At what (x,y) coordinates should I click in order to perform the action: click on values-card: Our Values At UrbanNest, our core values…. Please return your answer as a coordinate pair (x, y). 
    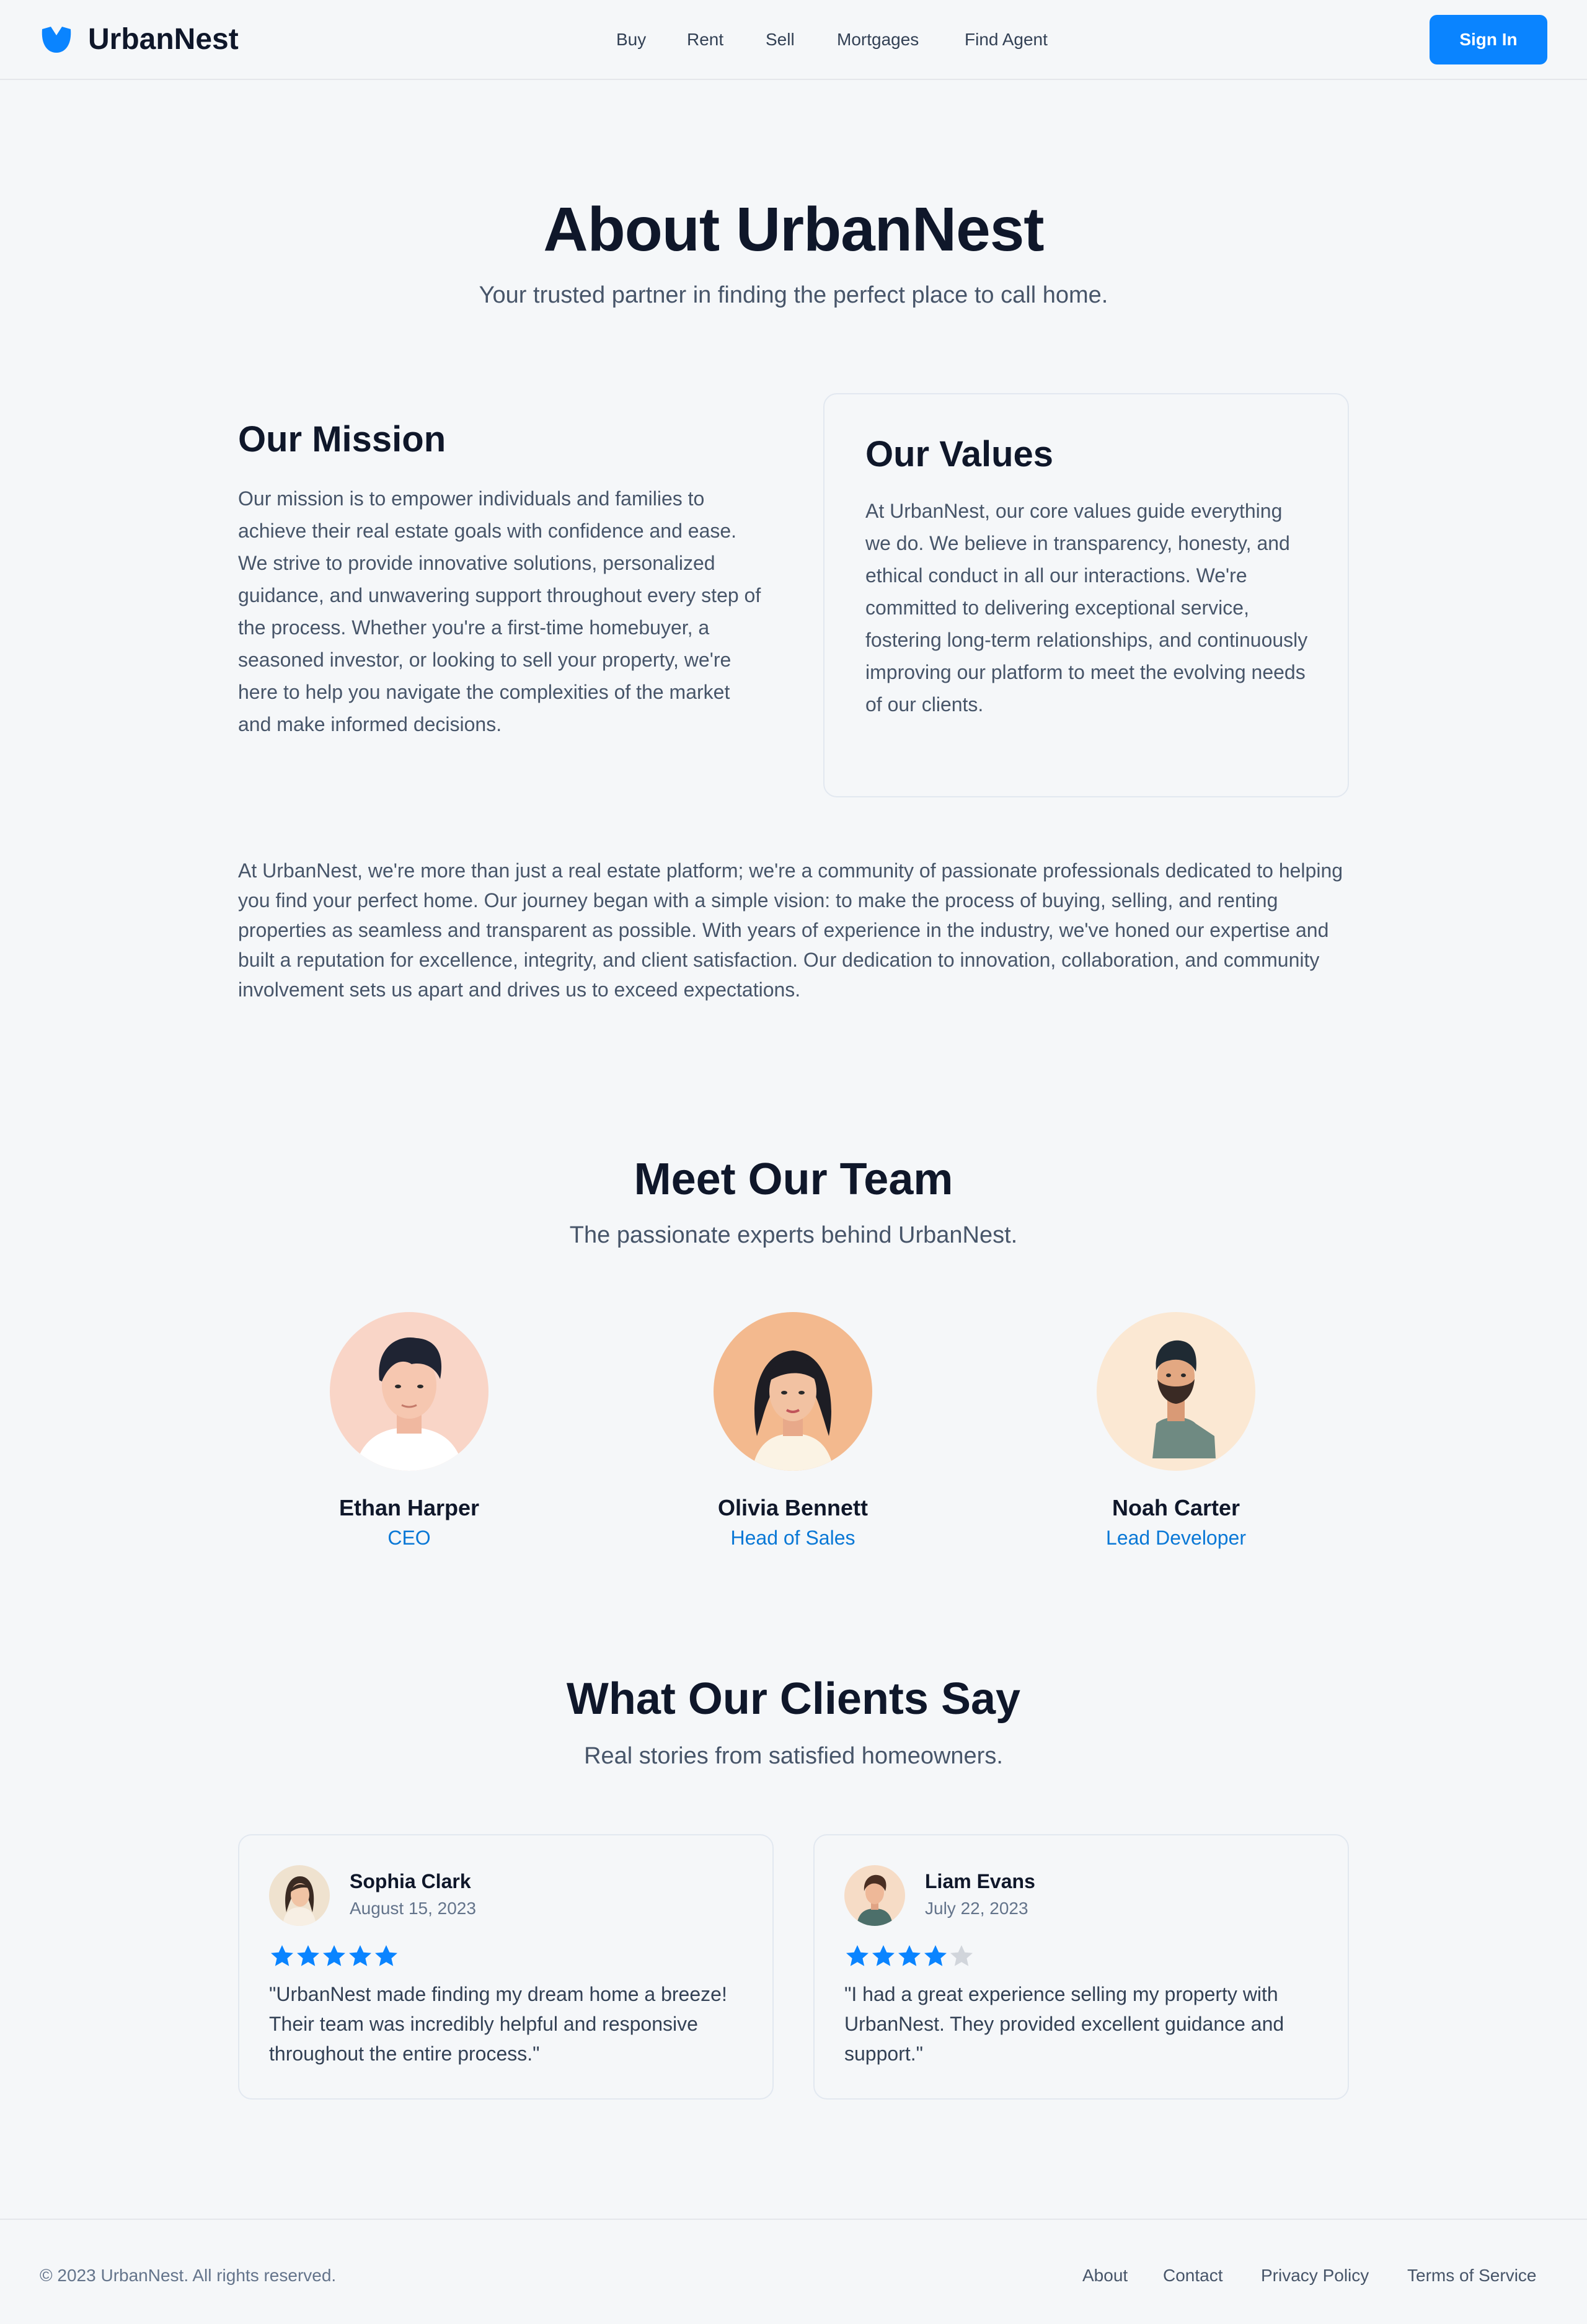
    Looking at the image, I should click on (1086, 595).